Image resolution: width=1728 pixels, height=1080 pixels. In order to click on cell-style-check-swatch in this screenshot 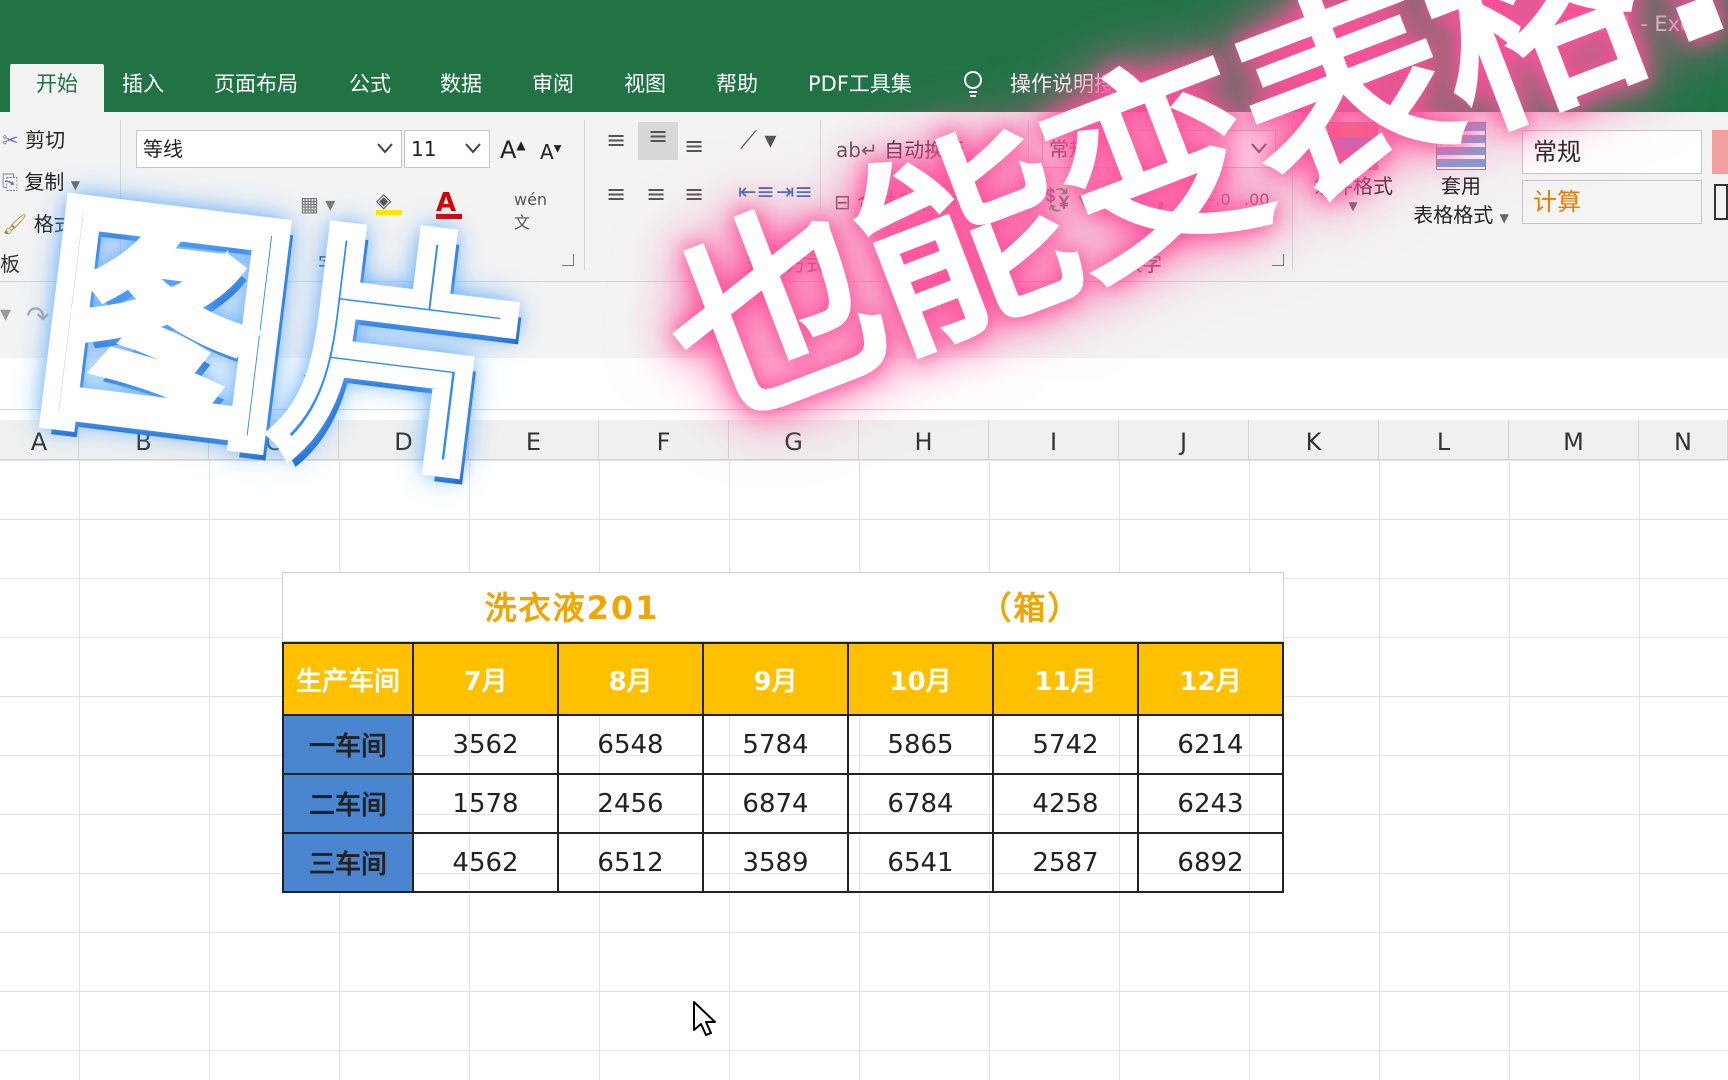, I will do `click(1721, 202)`.